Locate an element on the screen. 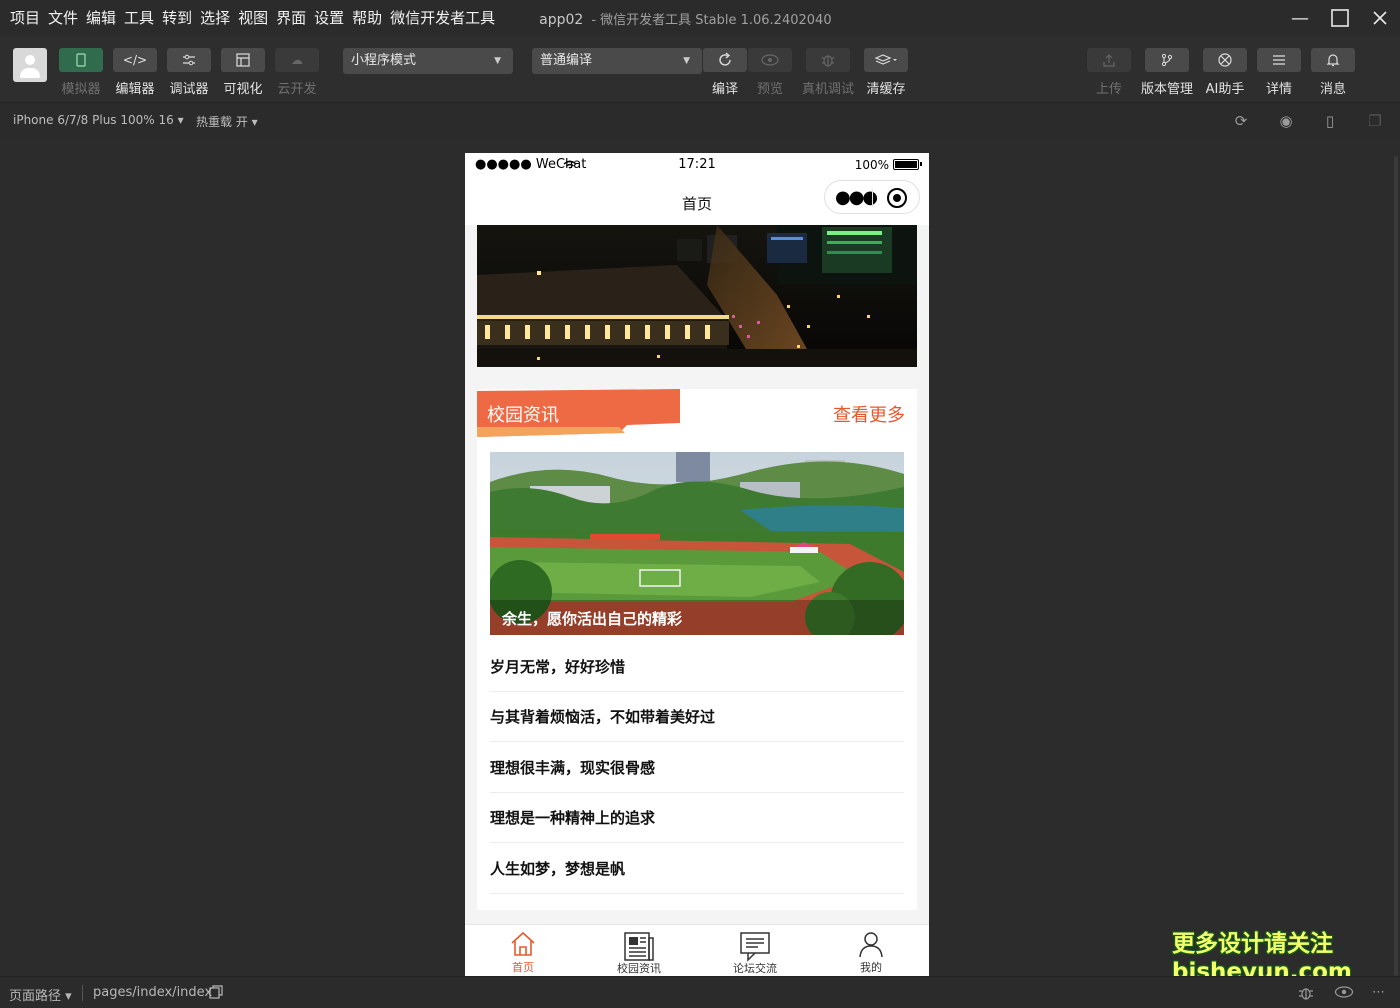 Image resolution: width=1400 pixels, height=1008 pixels. mode-select: 小程序模式 ▼ is located at coordinates (428, 61).